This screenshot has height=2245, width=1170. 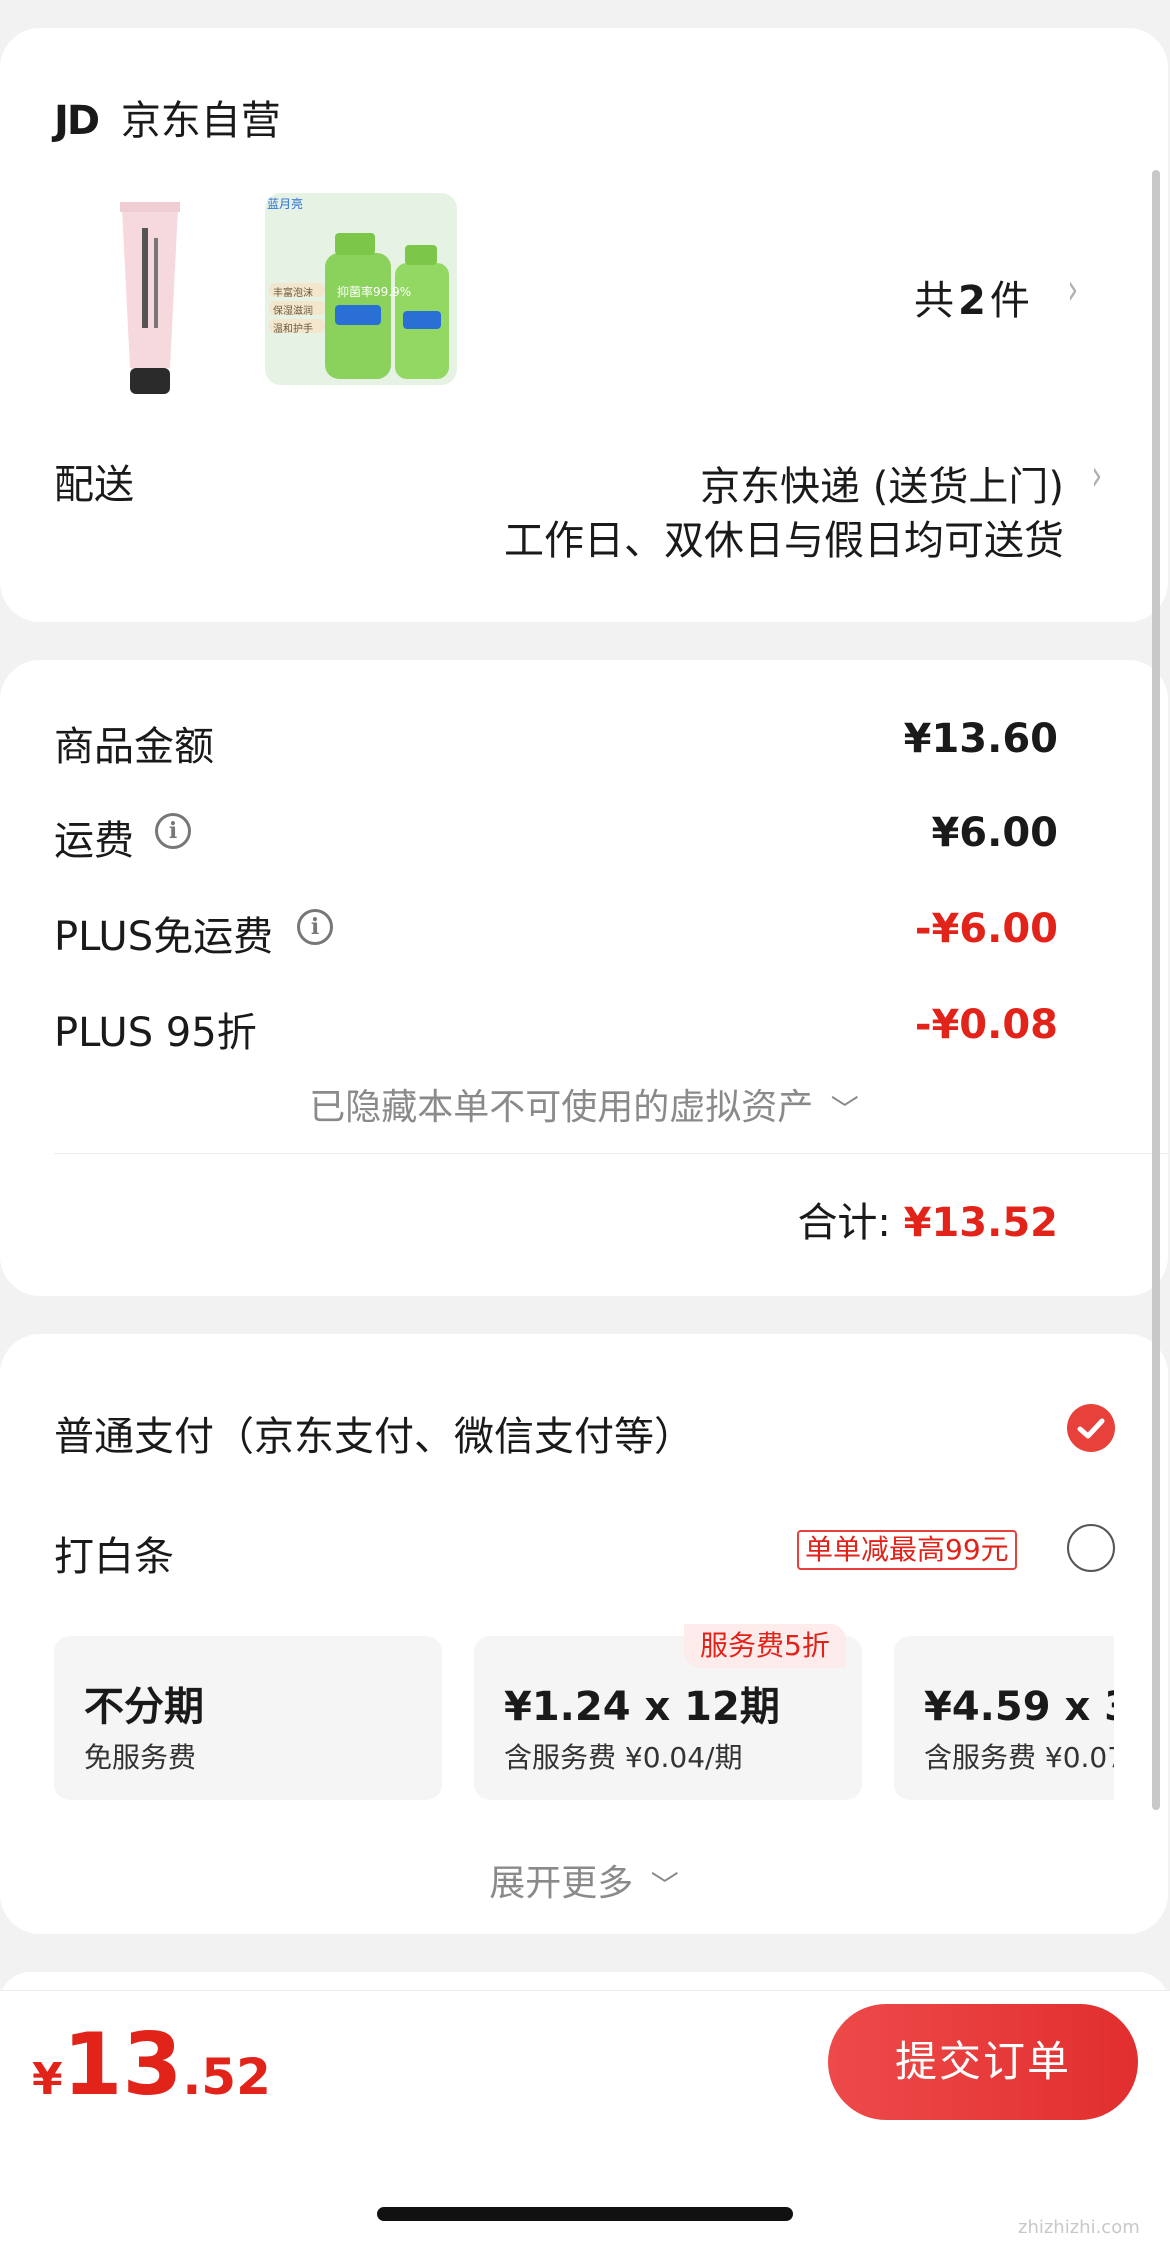 What do you see at coordinates (173, 831) in the screenshot?
I see `shipping-info-icon: i` at bounding box center [173, 831].